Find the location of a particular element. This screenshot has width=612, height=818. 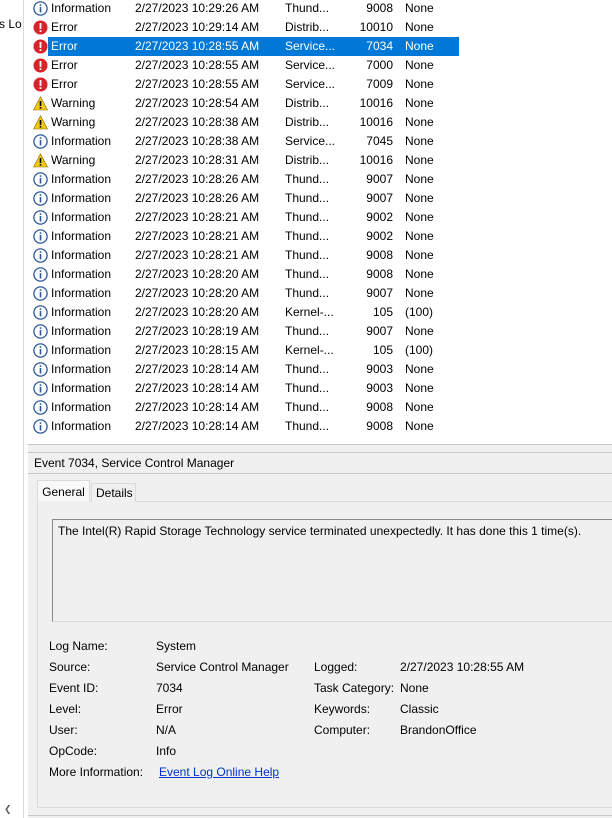

event-id-value: 7034 is located at coordinates (169, 688).